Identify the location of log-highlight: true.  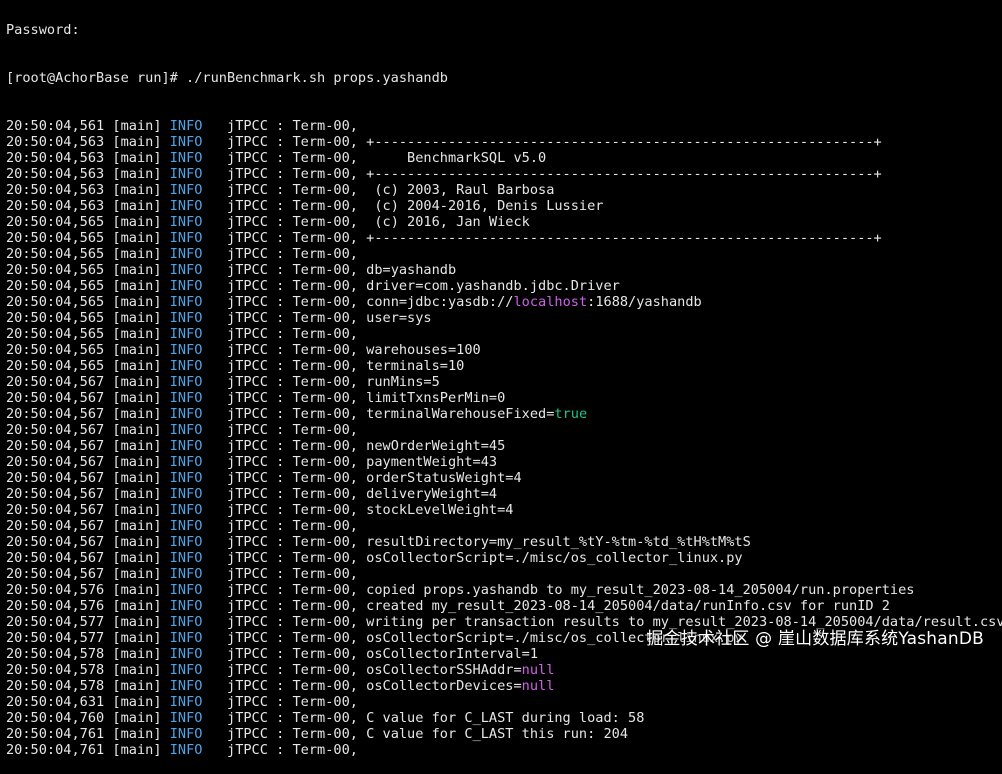
(571, 414).